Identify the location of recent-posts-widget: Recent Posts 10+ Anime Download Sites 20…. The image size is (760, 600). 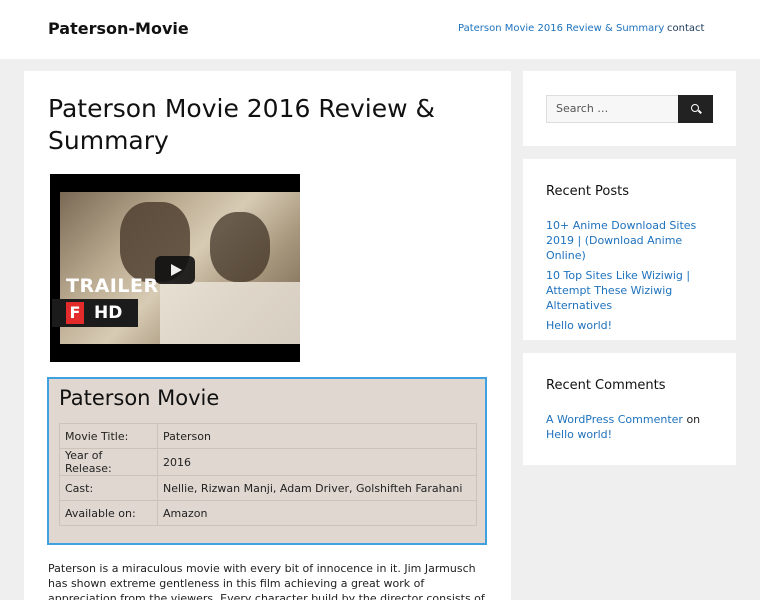
(629, 249).